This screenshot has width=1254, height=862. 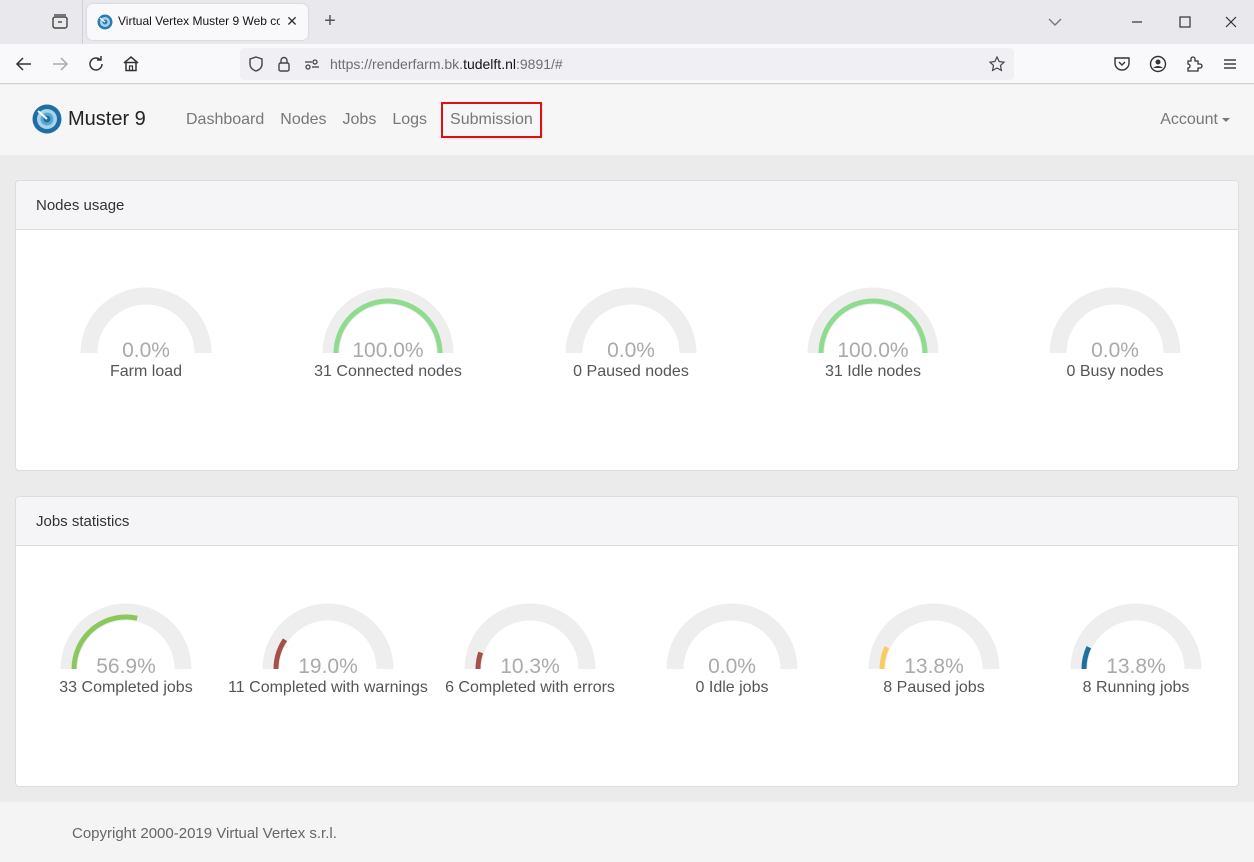 What do you see at coordinates (107, 118) in the screenshot?
I see `brand-name: Muster 9` at bounding box center [107, 118].